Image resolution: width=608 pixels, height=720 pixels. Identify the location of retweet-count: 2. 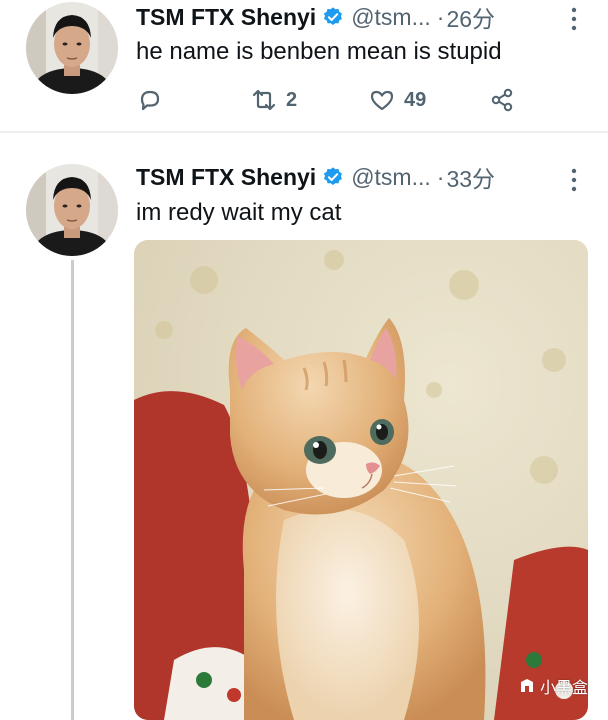
(292, 99).